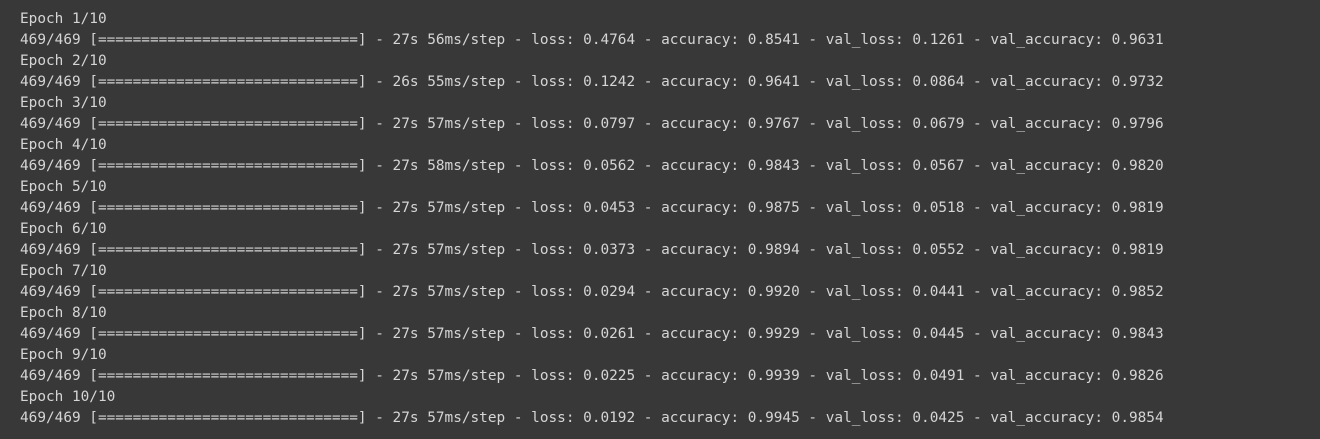  Describe the element at coordinates (63, 61) in the screenshot. I see `epoch-header: Epoch 2/10` at that location.